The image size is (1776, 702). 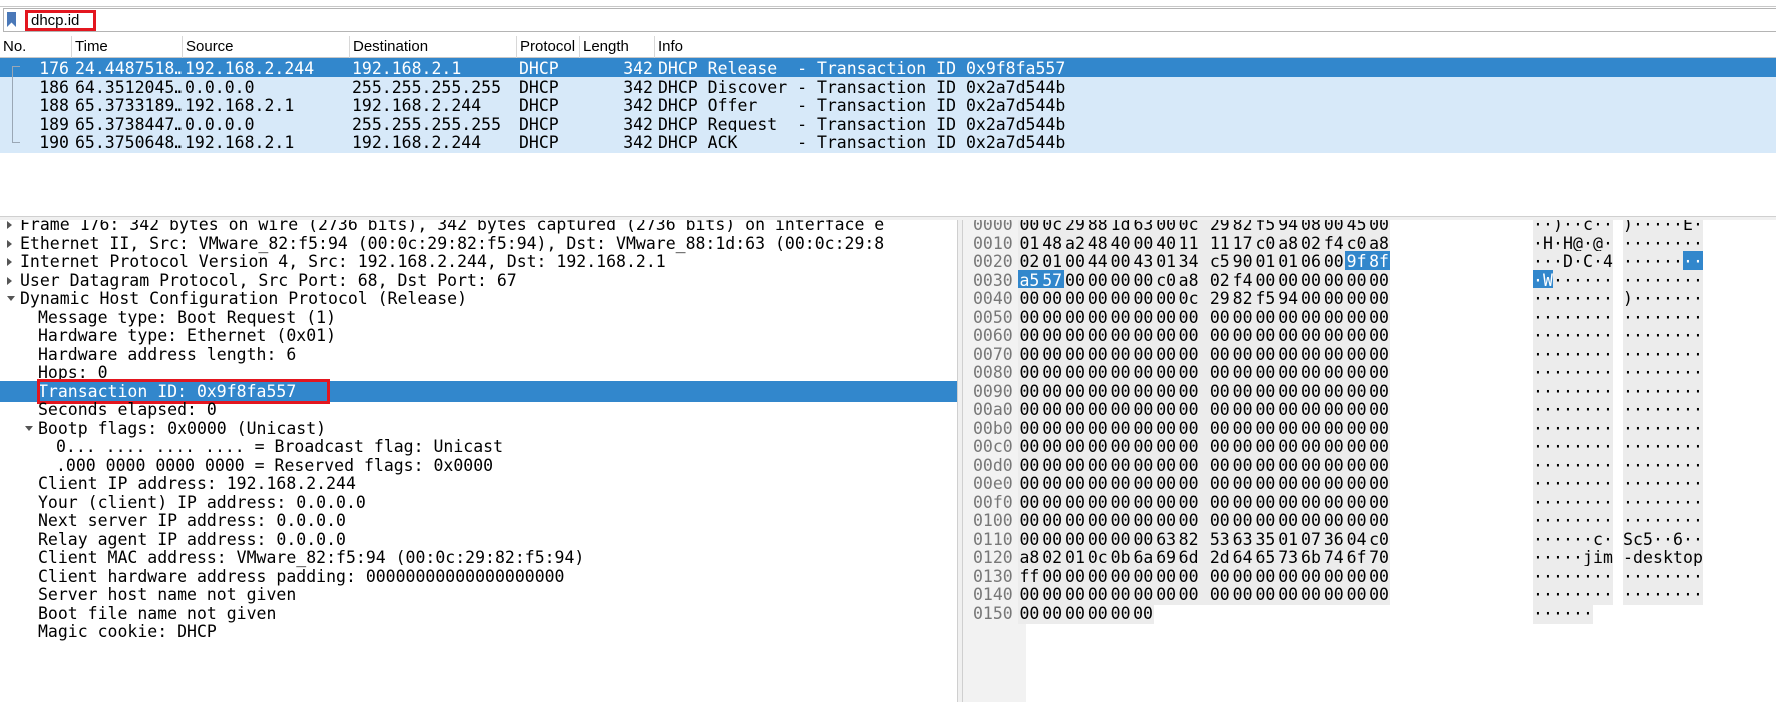 I want to click on cell-destination: 192.168.2.244, so click(x=417, y=142).